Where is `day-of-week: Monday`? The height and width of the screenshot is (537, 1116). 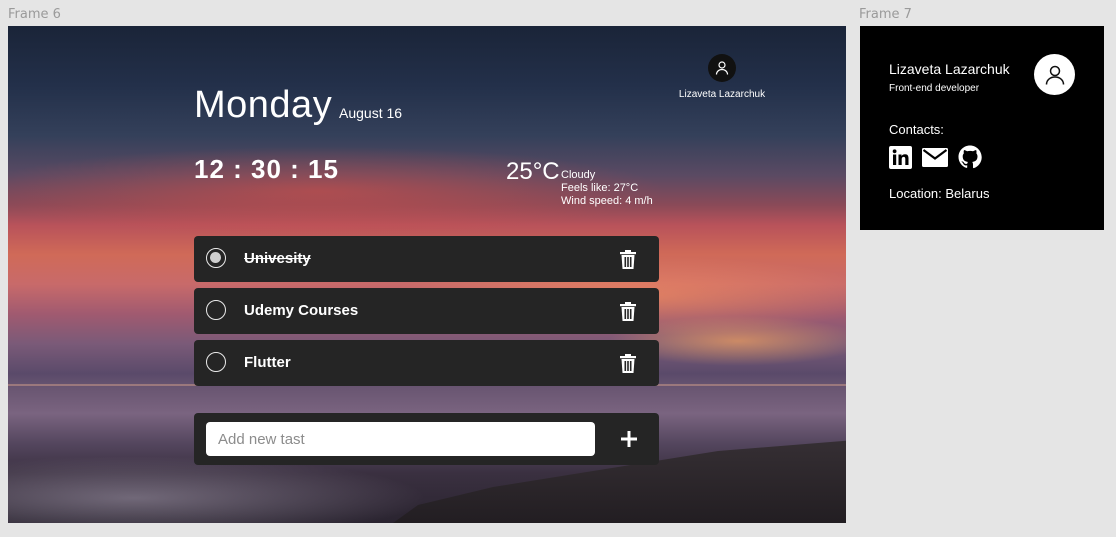
day-of-week: Monday is located at coordinates (263, 105).